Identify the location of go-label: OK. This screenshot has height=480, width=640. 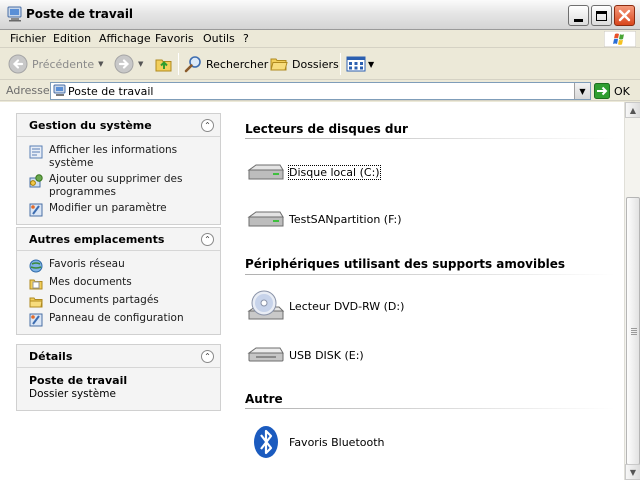
(622, 91).